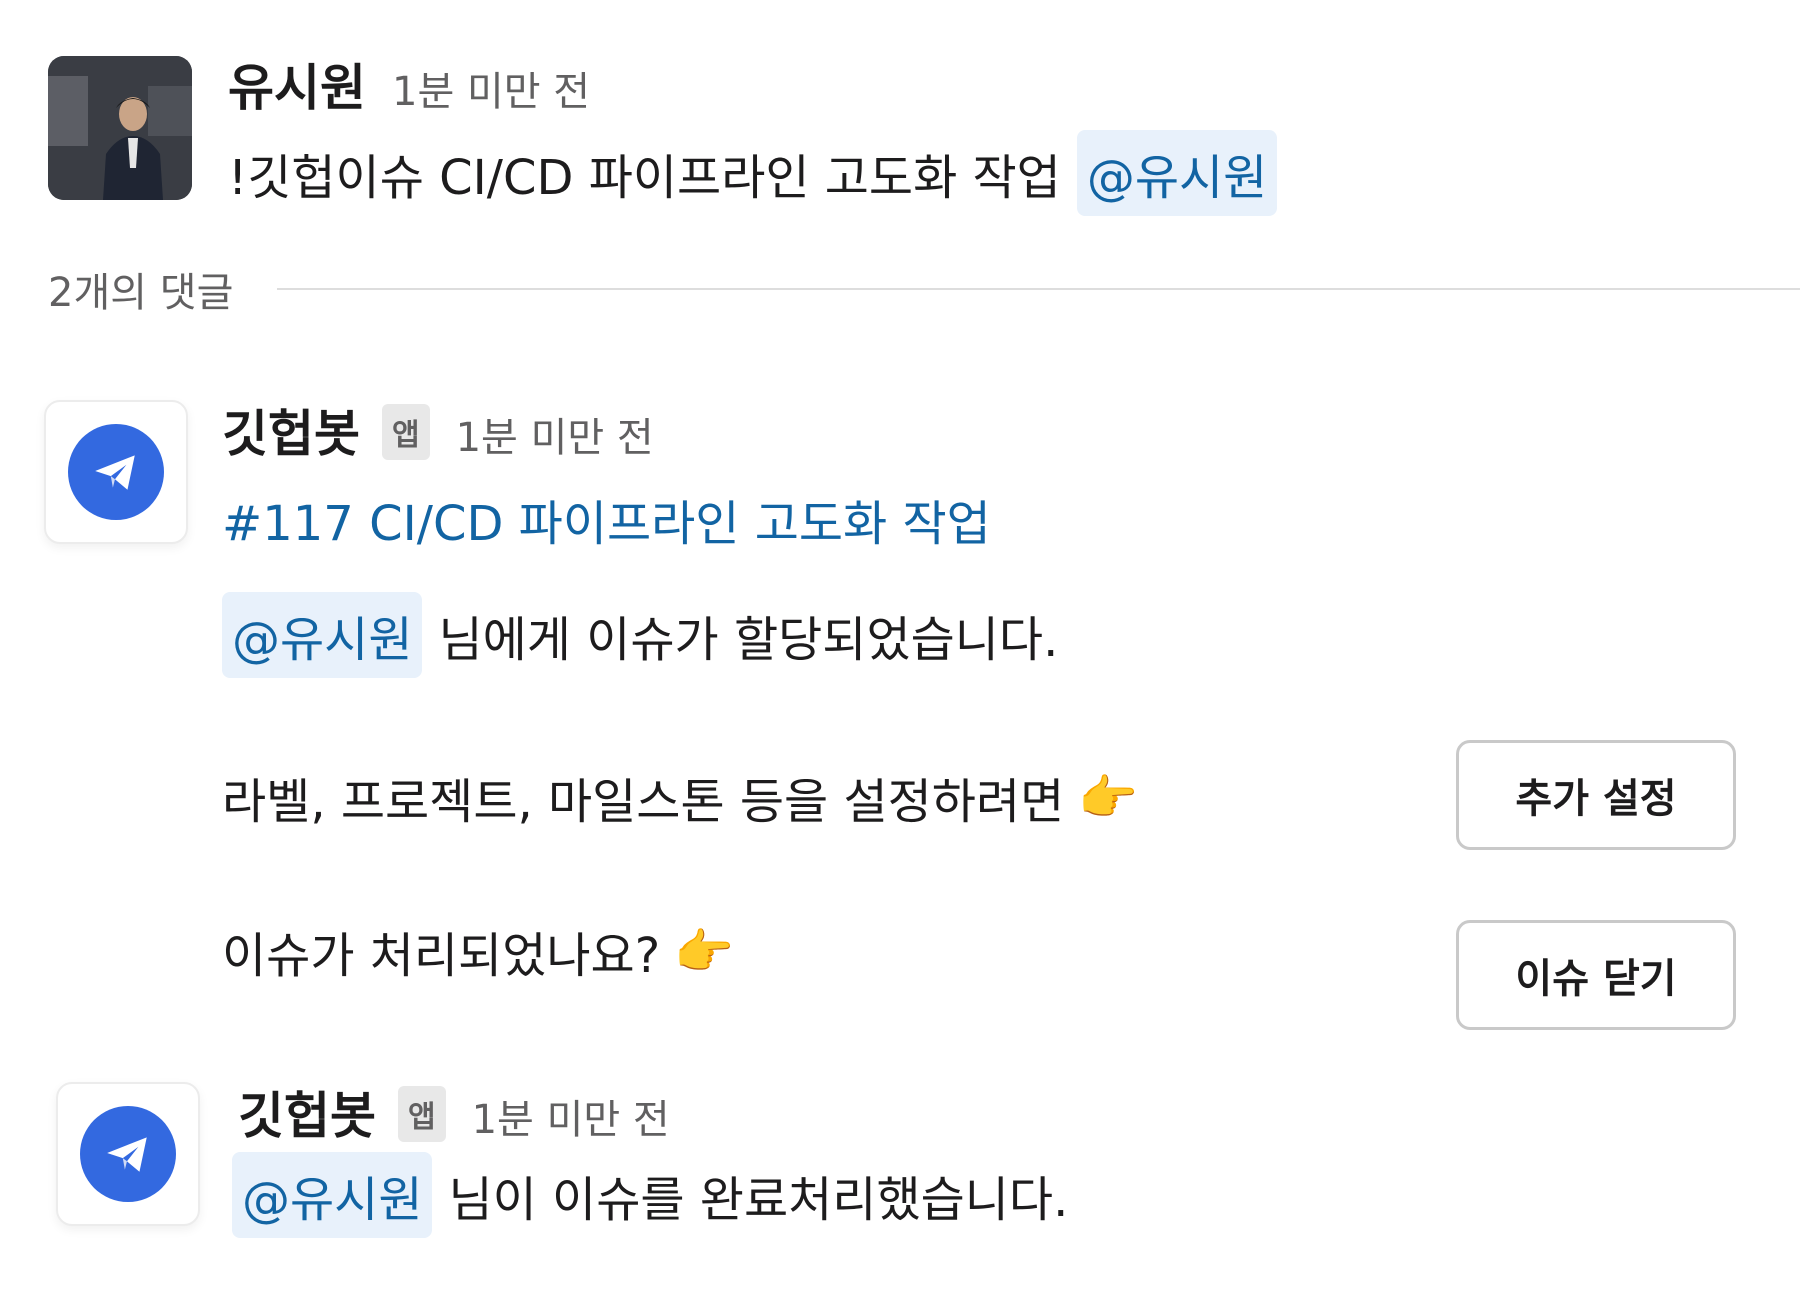 The width and height of the screenshot is (1800, 1292). Describe the element at coordinates (438, 430) in the screenshot. I see `reply-1-header: 깃헙봇 앱 1분 미만 전` at that location.